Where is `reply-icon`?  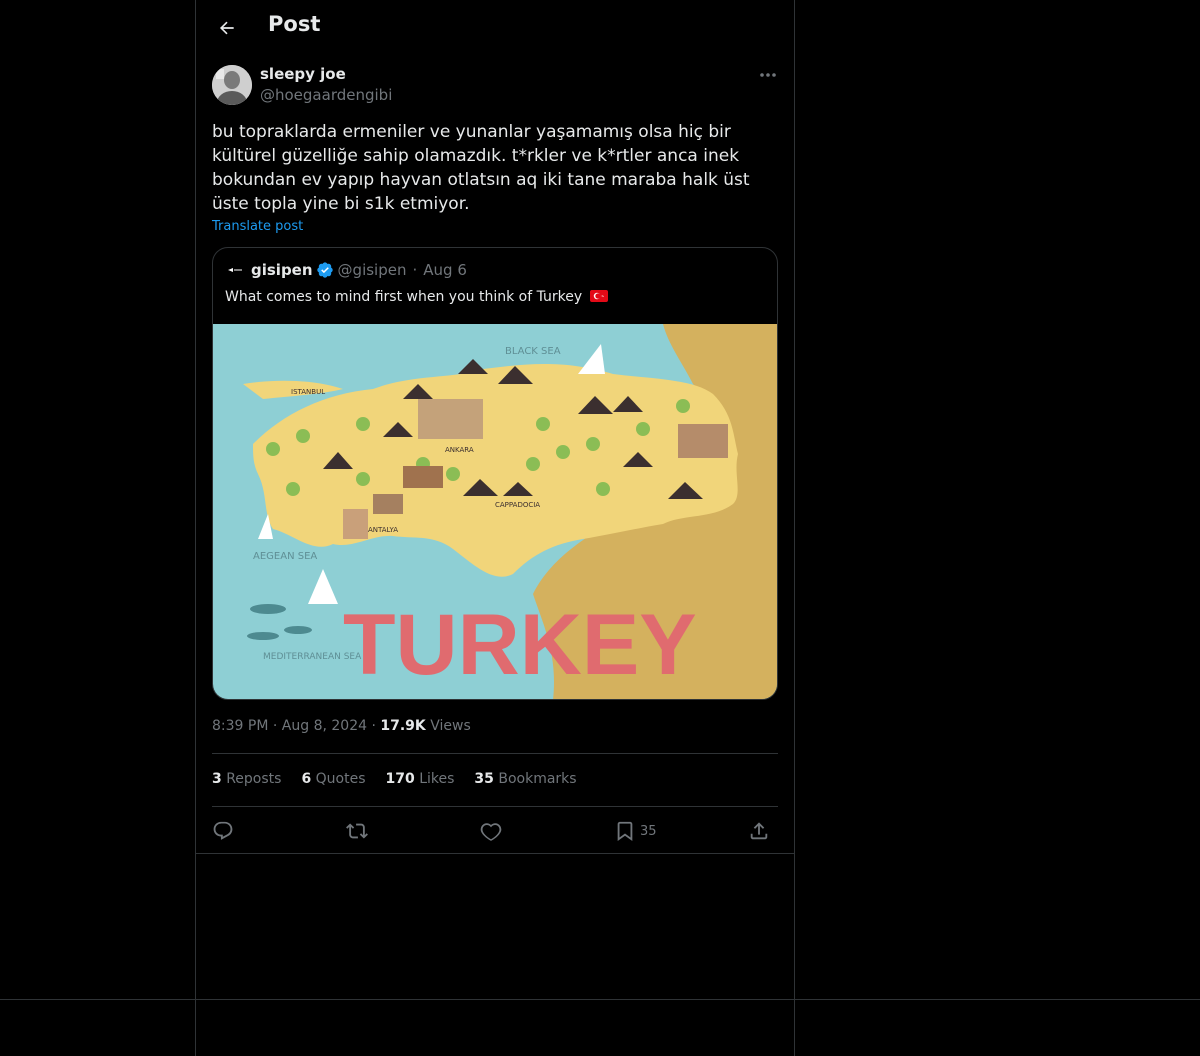
reply-icon is located at coordinates (223, 830).